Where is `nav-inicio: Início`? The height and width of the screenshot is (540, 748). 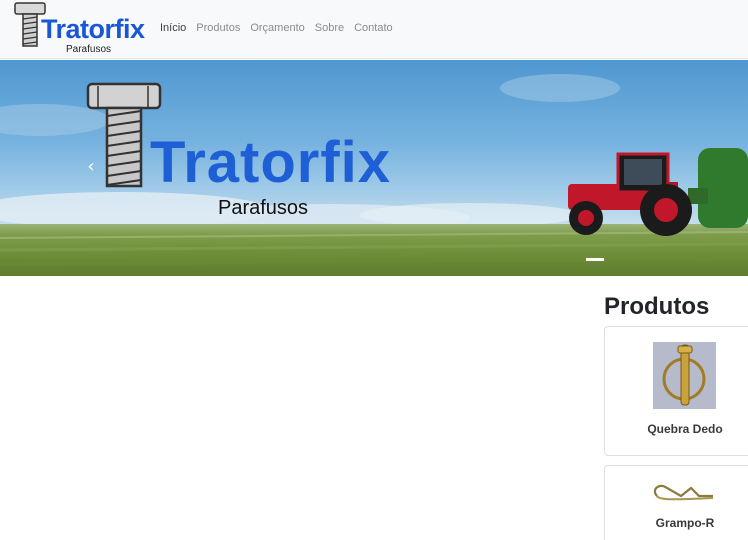 nav-inicio: Início is located at coordinates (173, 28).